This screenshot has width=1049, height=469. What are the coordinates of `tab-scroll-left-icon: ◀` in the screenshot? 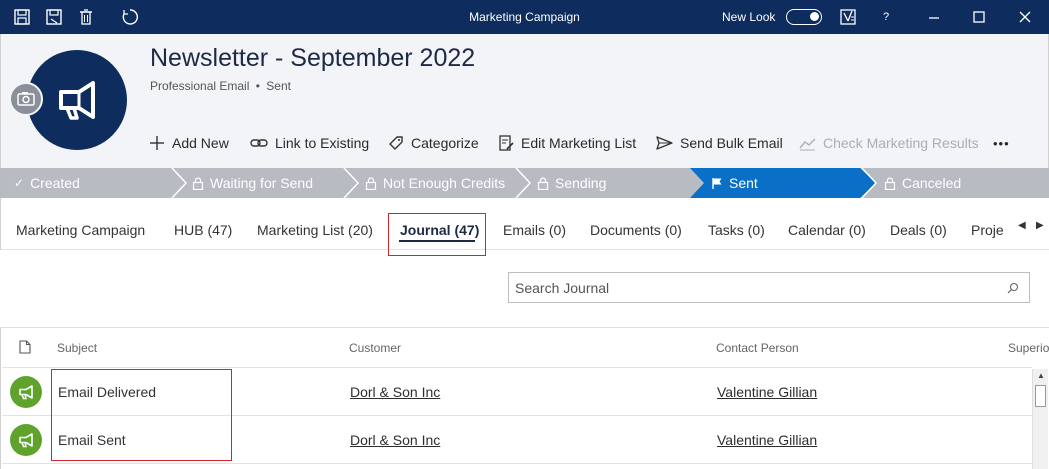 It's located at (1022, 225).